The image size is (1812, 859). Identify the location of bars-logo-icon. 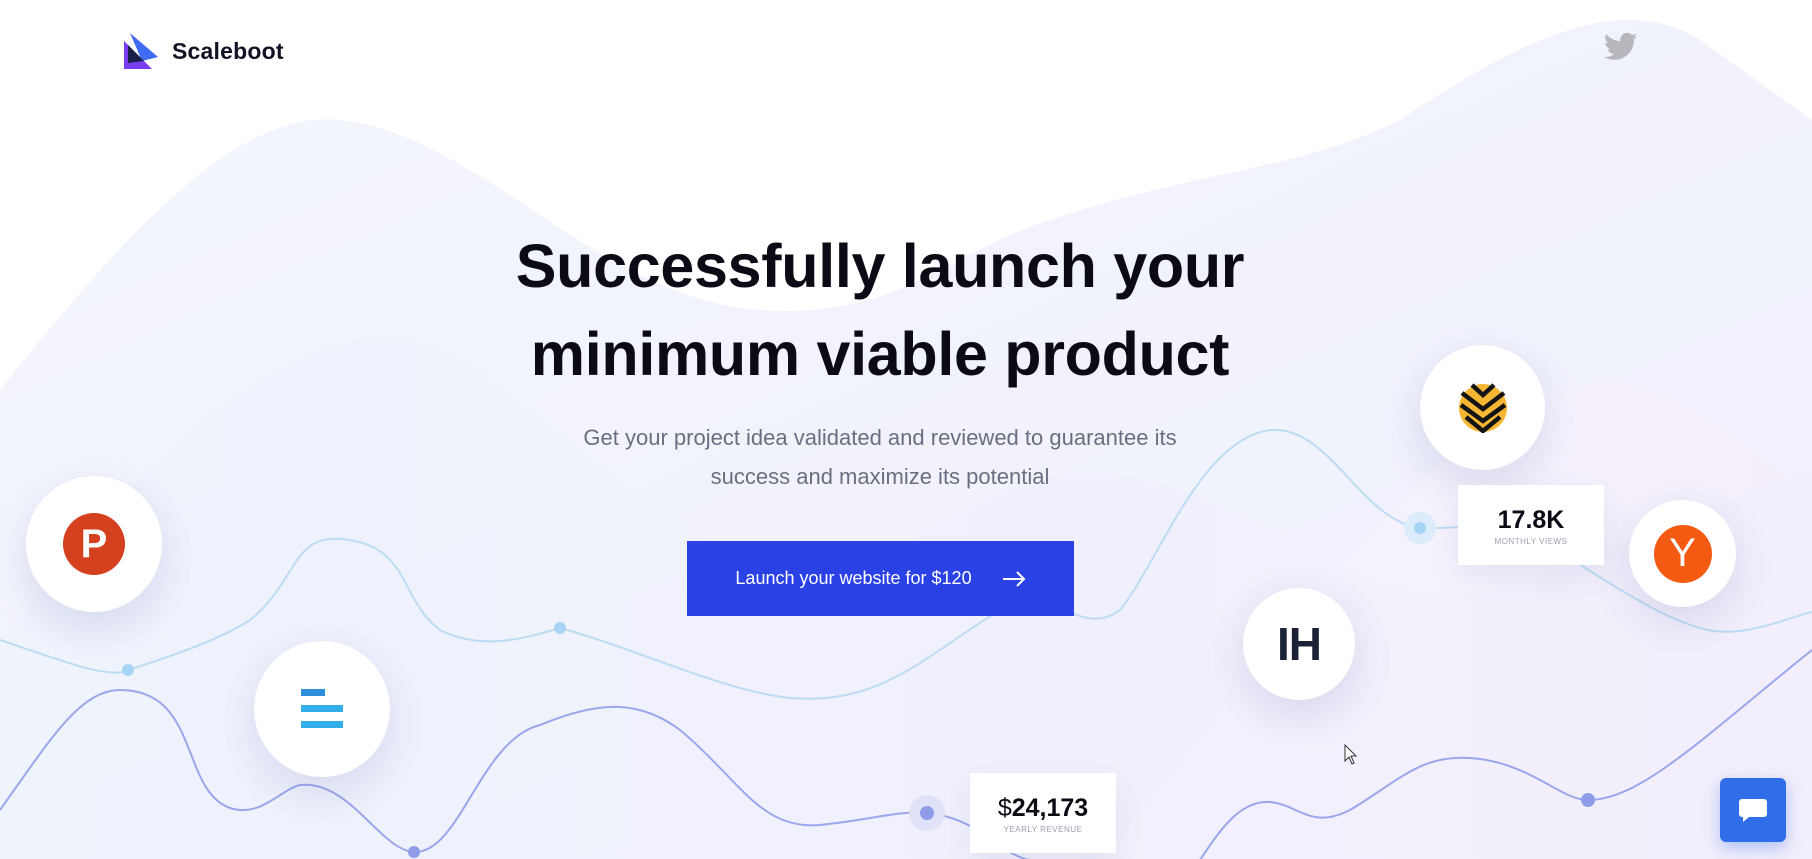
(322, 708).